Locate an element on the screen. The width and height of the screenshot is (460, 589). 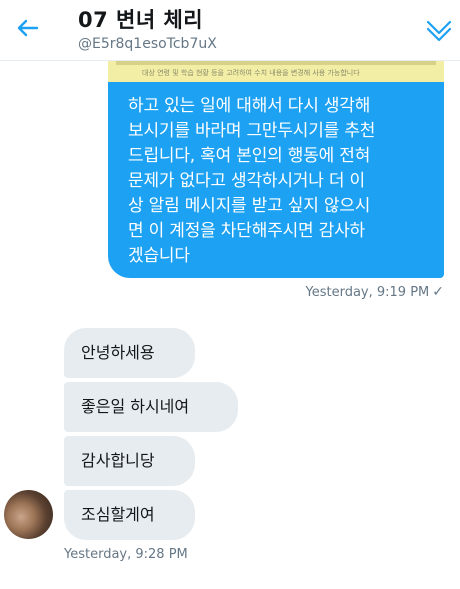
chevron-down-icon is located at coordinates (439, 31).